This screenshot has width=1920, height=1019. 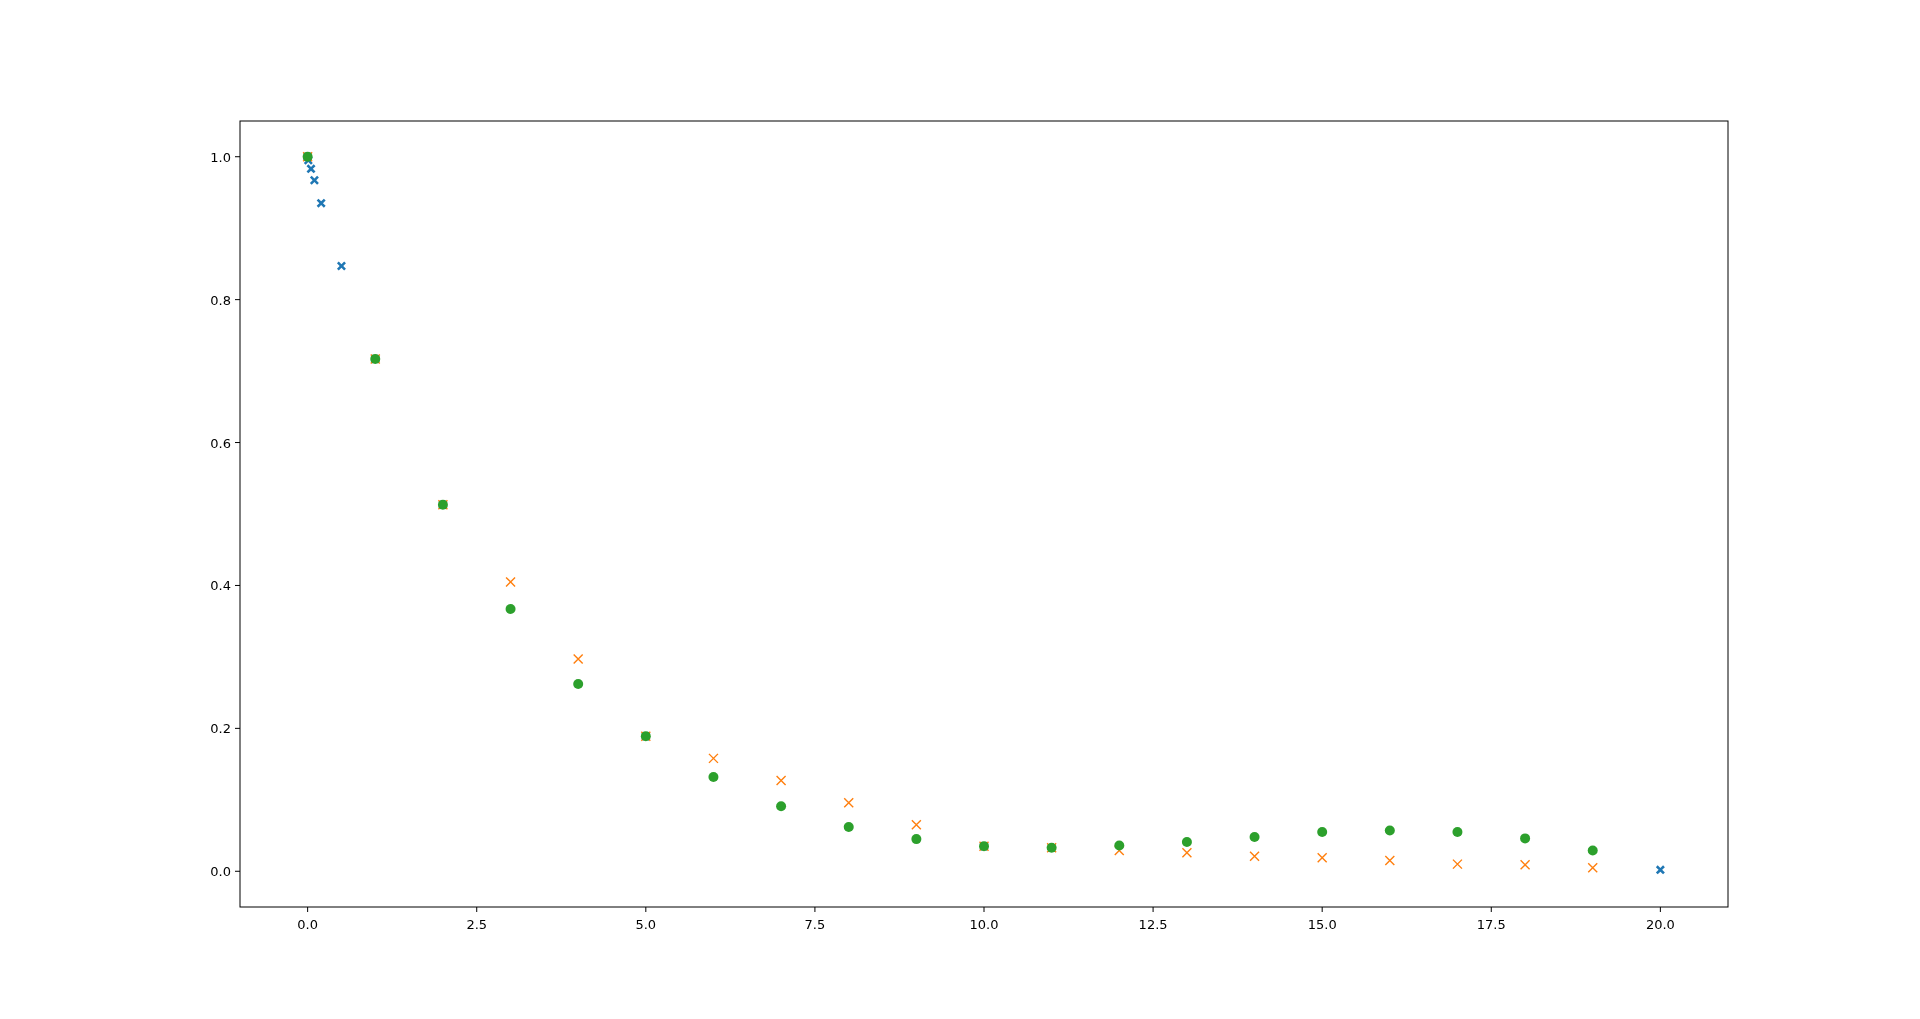 I want to click on y-tick-label: 1.0, so click(x=220, y=157).